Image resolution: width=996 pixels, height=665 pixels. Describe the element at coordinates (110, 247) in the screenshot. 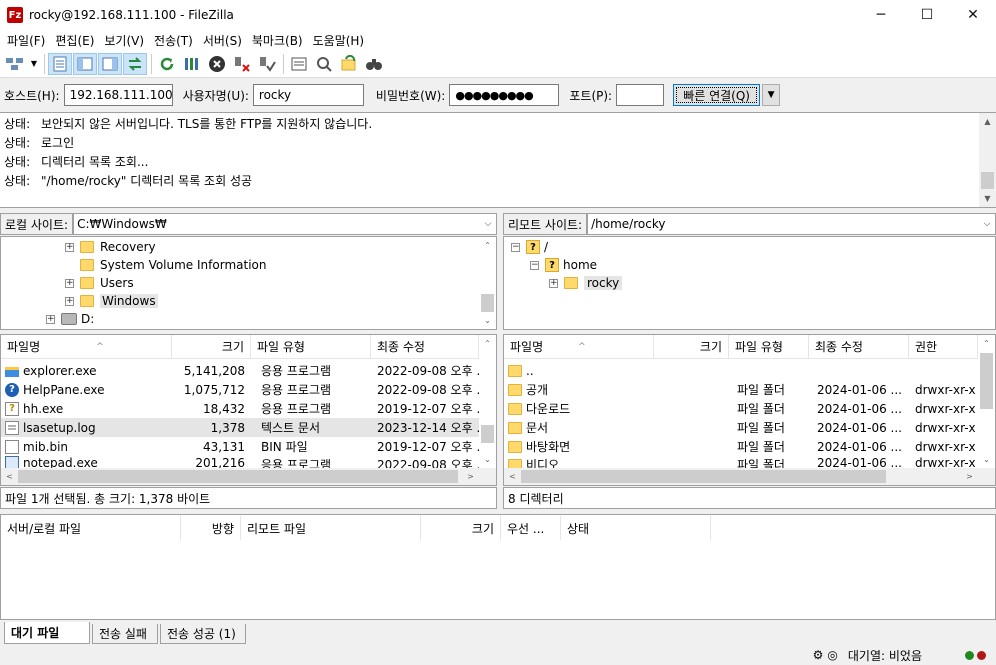

I see `tree-item-recovery: + Recovery` at that location.